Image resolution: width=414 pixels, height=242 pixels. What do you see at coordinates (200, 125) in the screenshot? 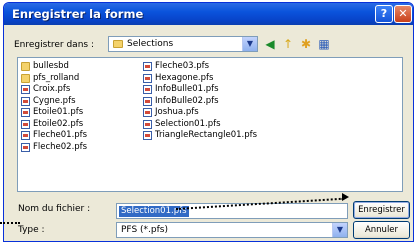
I see `list-item: Selection01.pfs` at bounding box center [200, 125].